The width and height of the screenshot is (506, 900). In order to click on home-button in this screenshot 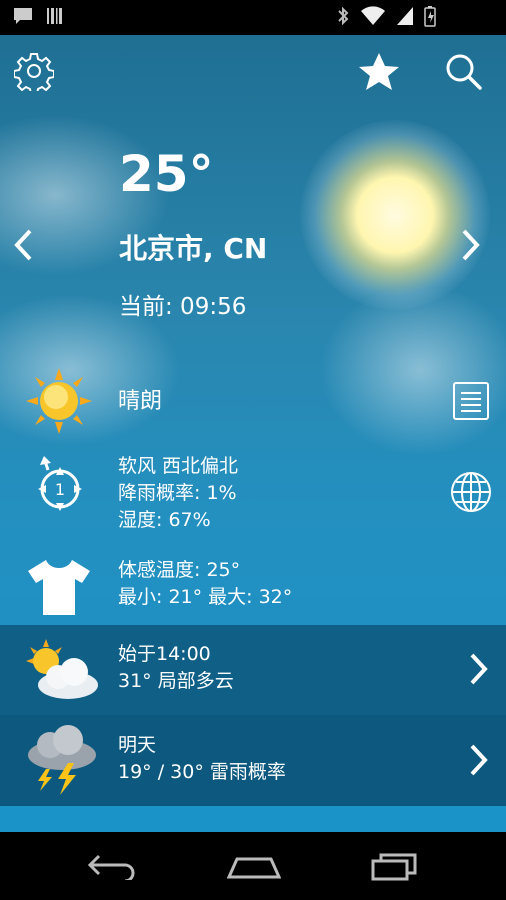, I will do `click(254, 866)`.